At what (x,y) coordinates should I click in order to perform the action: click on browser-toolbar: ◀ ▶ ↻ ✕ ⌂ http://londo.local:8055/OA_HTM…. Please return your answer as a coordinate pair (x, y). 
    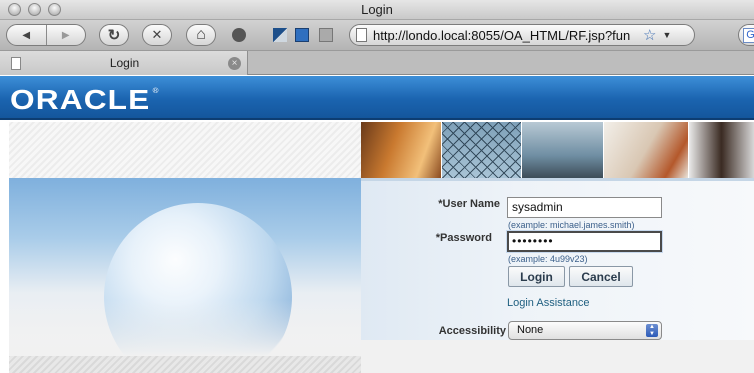
    Looking at the image, I should click on (377, 35).